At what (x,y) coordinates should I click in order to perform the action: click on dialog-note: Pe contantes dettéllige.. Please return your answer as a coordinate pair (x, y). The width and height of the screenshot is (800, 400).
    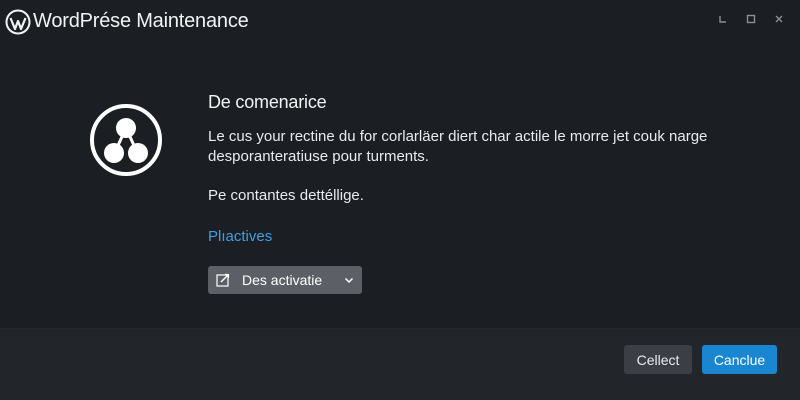
    Looking at the image, I should click on (286, 195).